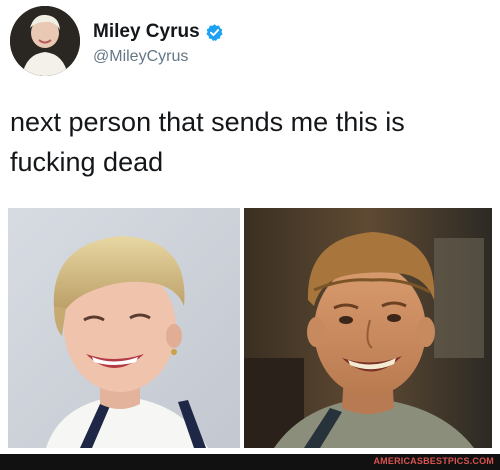  What do you see at coordinates (146, 32) in the screenshot?
I see `display-name: Miley Cyrus` at bounding box center [146, 32].